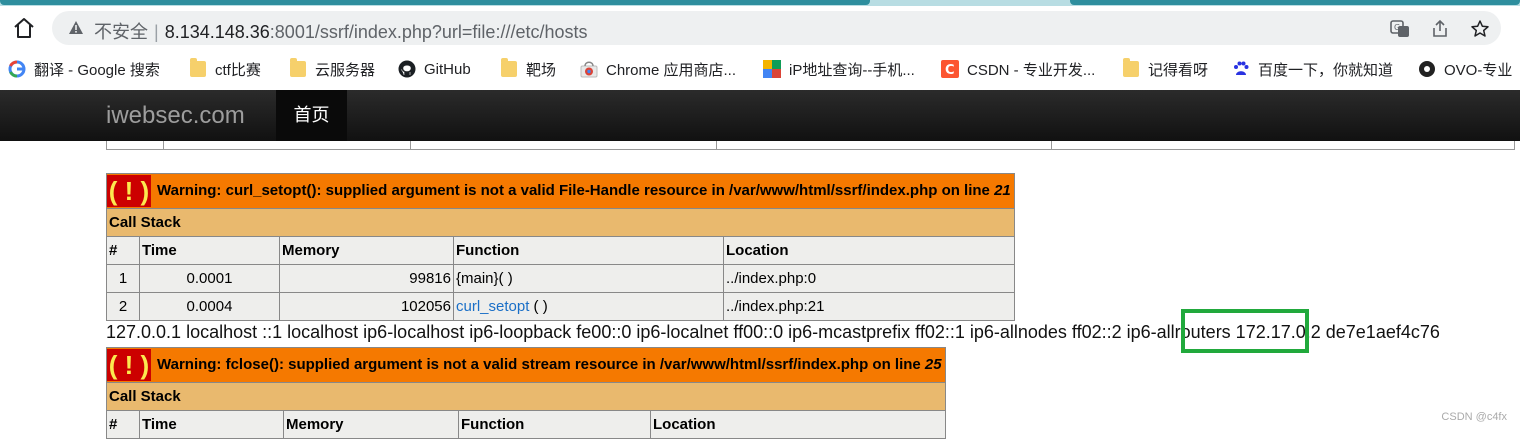 The image size is (1520, 439). Describe the element at coordinates (435, 2) in the screenshot. I see `active-tab-edge` at that location.